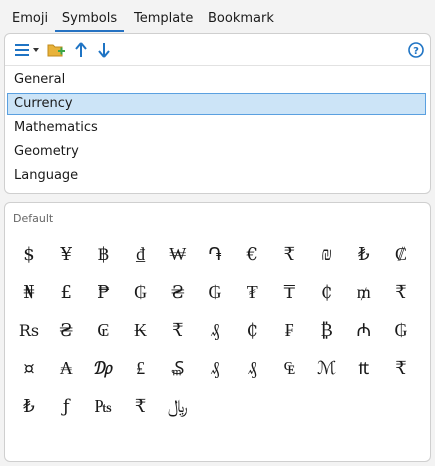 This screenshot has width=435, height=466. What do you see at coordinates (327, 331) in the screenshot?
I see `symbol-cell: ₿` at bounding box center [327, 331].